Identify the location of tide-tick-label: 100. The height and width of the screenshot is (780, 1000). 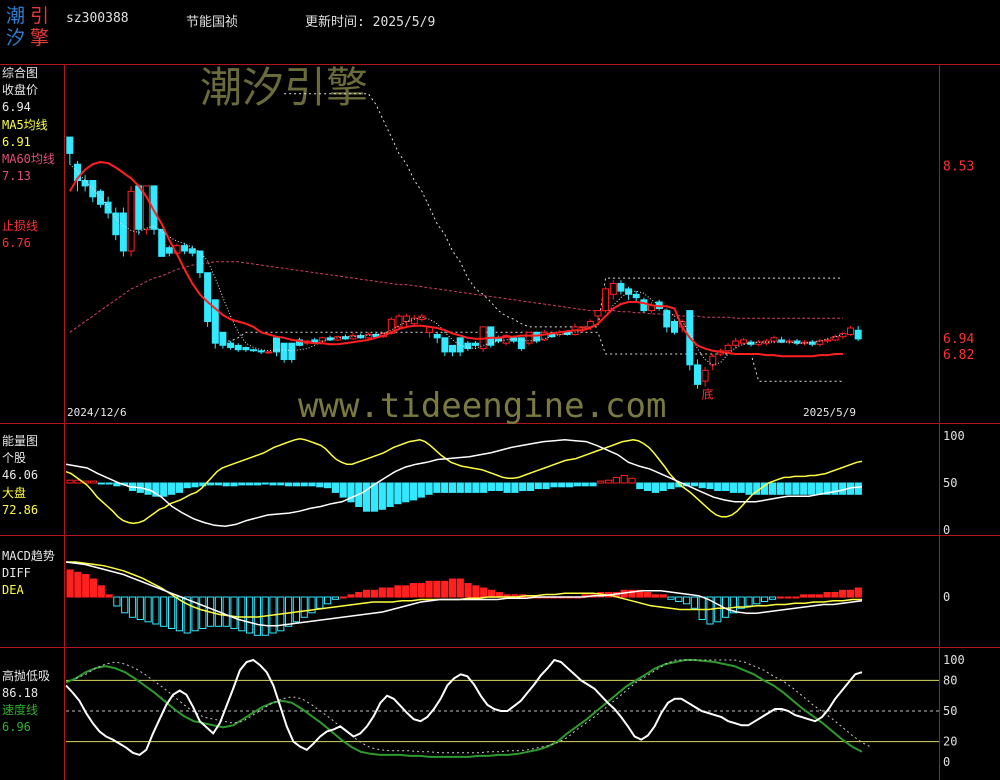
(954, 660).